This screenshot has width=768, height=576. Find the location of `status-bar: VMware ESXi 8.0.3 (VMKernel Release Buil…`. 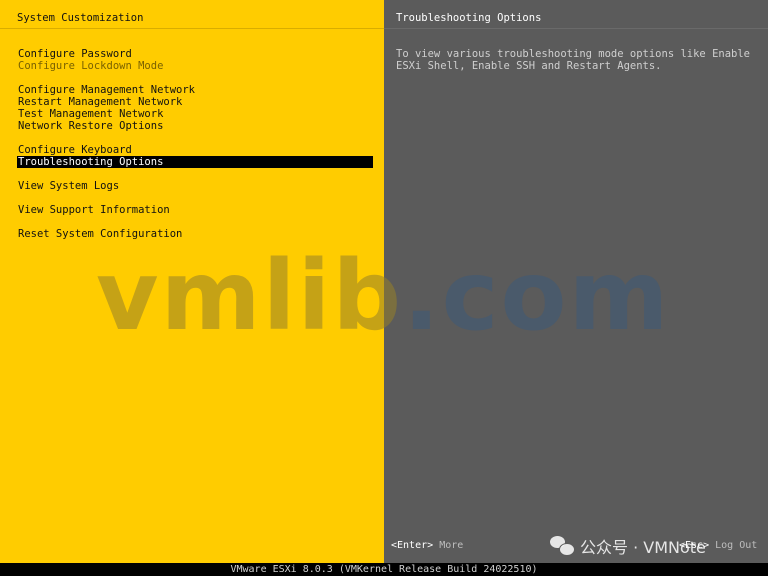

status-bar: VMware ESXi 8.0.3 (VMKernel Release Buil… is located at coordinates (384, 569).